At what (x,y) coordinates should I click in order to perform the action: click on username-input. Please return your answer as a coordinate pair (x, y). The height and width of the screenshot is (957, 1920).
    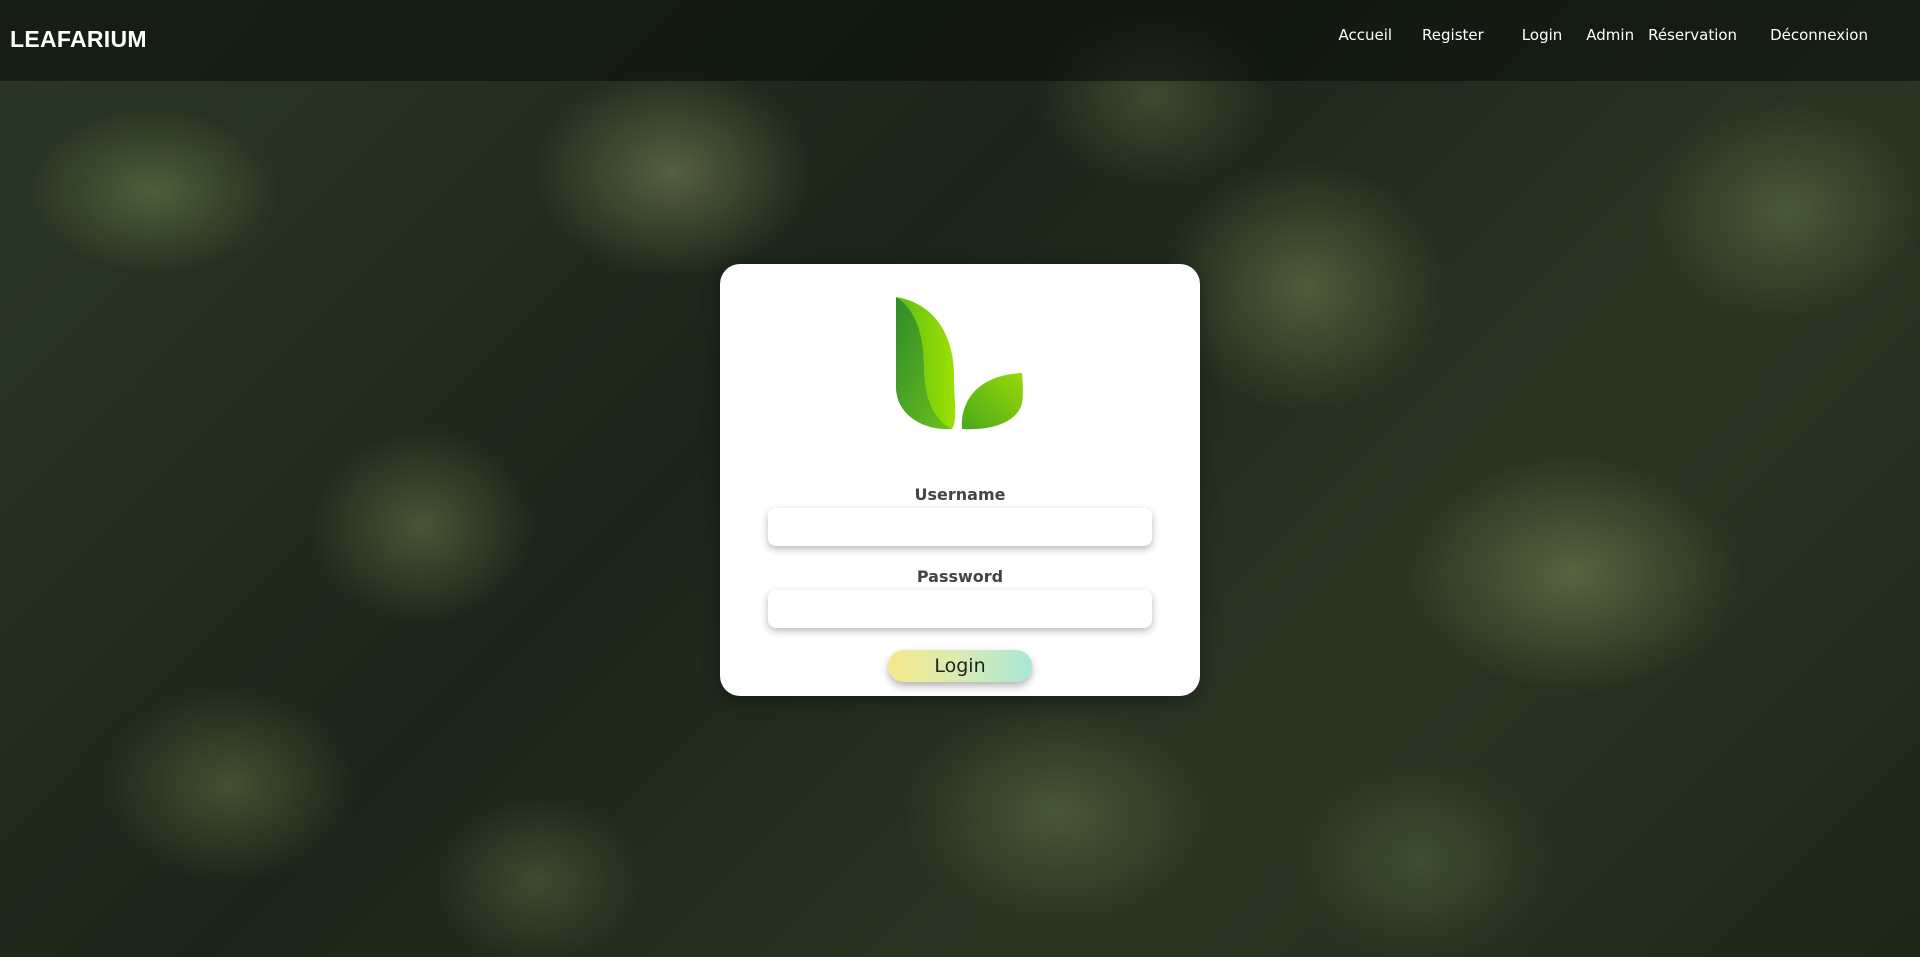
    Looking at the image, I should click on (960, 527).